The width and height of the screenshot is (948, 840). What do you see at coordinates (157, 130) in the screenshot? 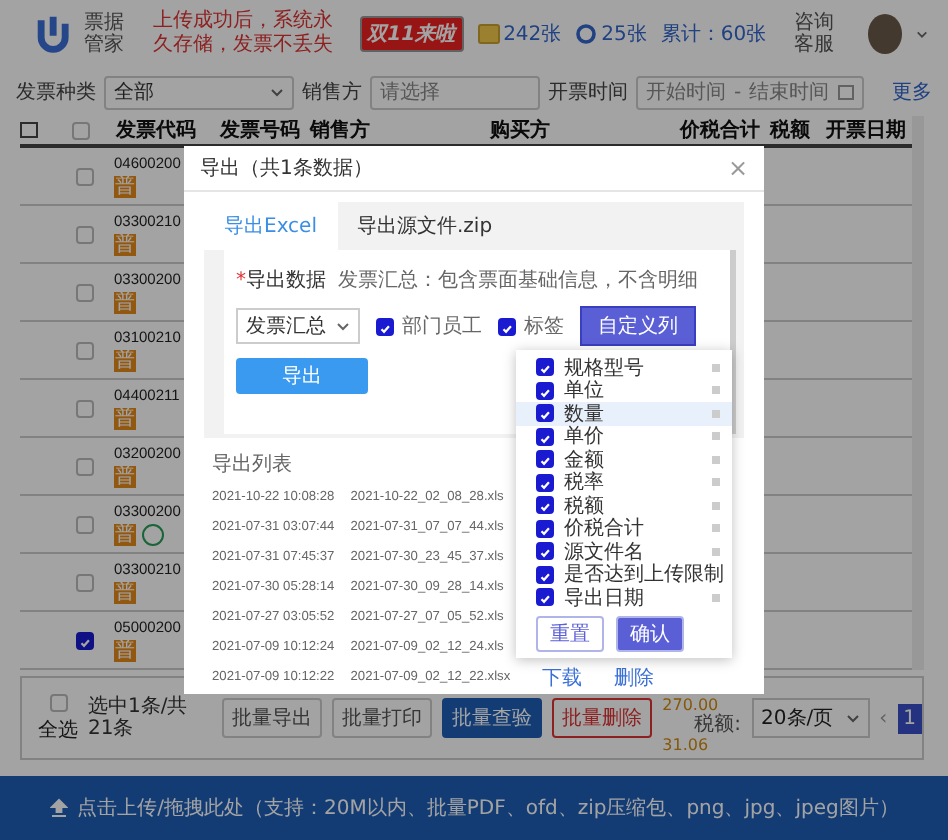
I see `column-header: 发票代码` at bounding box center [157, 130].